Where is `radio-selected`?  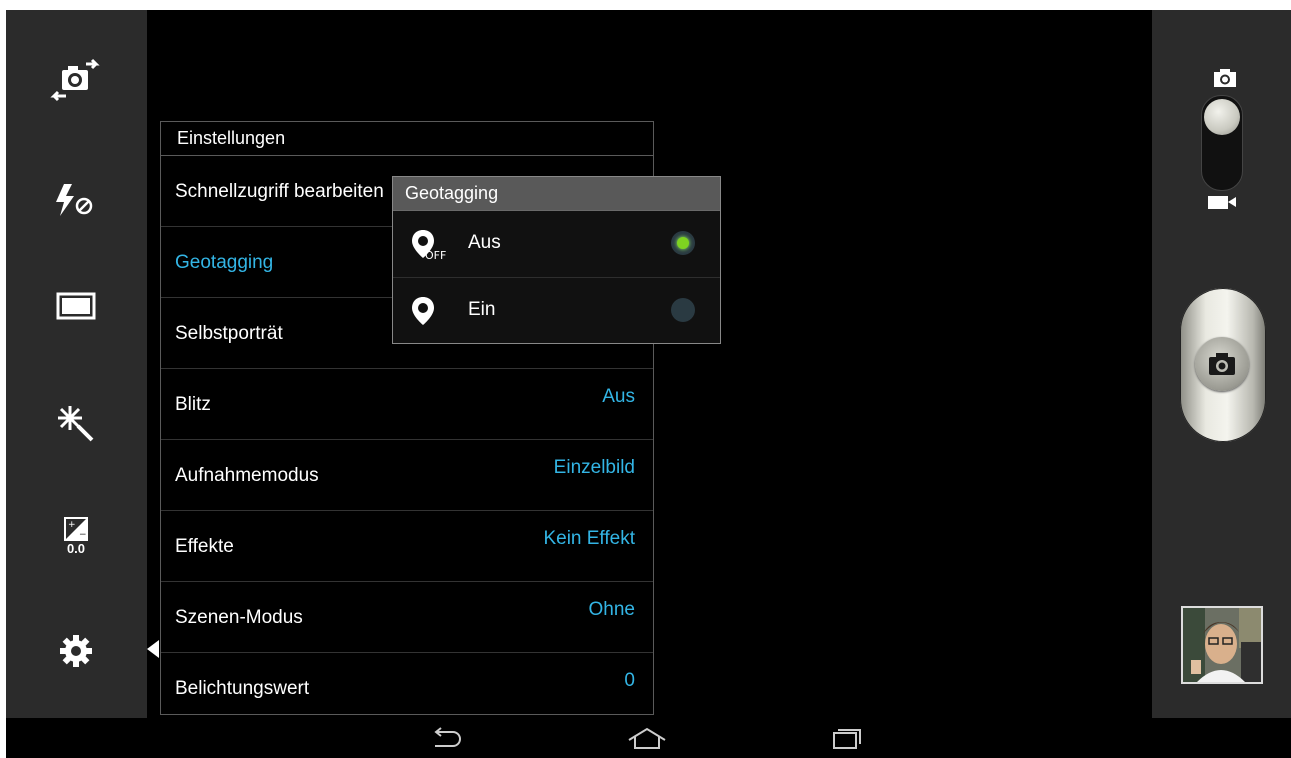 radio-selected is located at coordinates (683, 243).